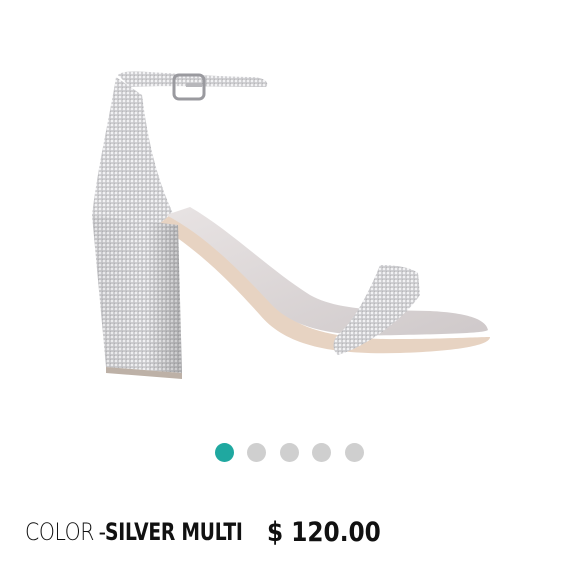 The width and height of the screenshot is (580, 580). Describe the element at coordinates (173, 532) in the screenshot. I see `color-value: SILVER MULTI` at that location.